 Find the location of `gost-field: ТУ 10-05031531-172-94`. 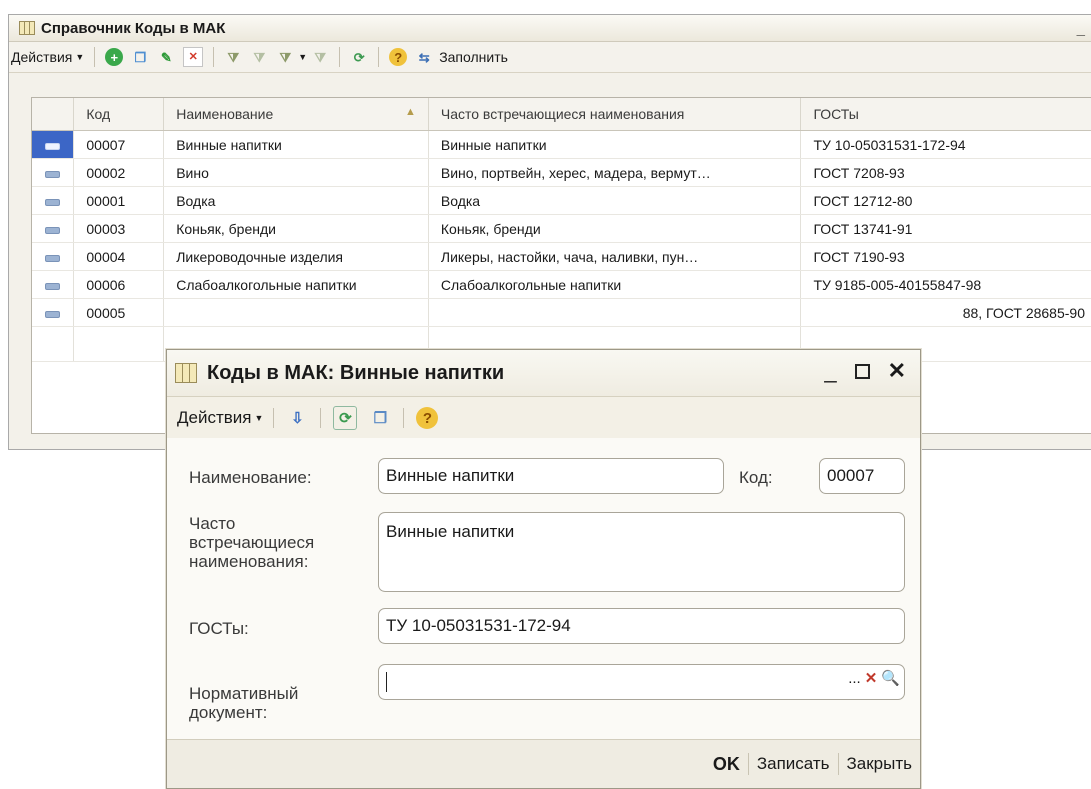

gost-field: ТУ 10-05031531-172-94 is located at coordinates (641, 626).